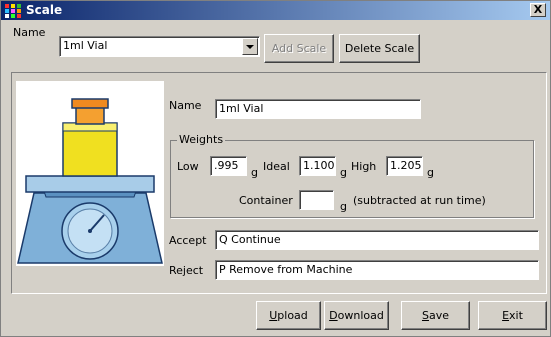 This screenshot has height=337, width=551. What do you see at coordinates (404, 166) in the screenshot?
I see `high-weight-input: 1.205` at bounding box center [404, 166].